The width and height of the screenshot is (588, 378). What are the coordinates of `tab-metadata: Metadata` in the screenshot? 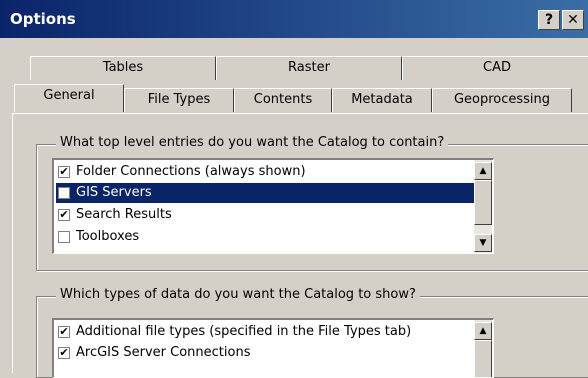 It's located at (382, 100).